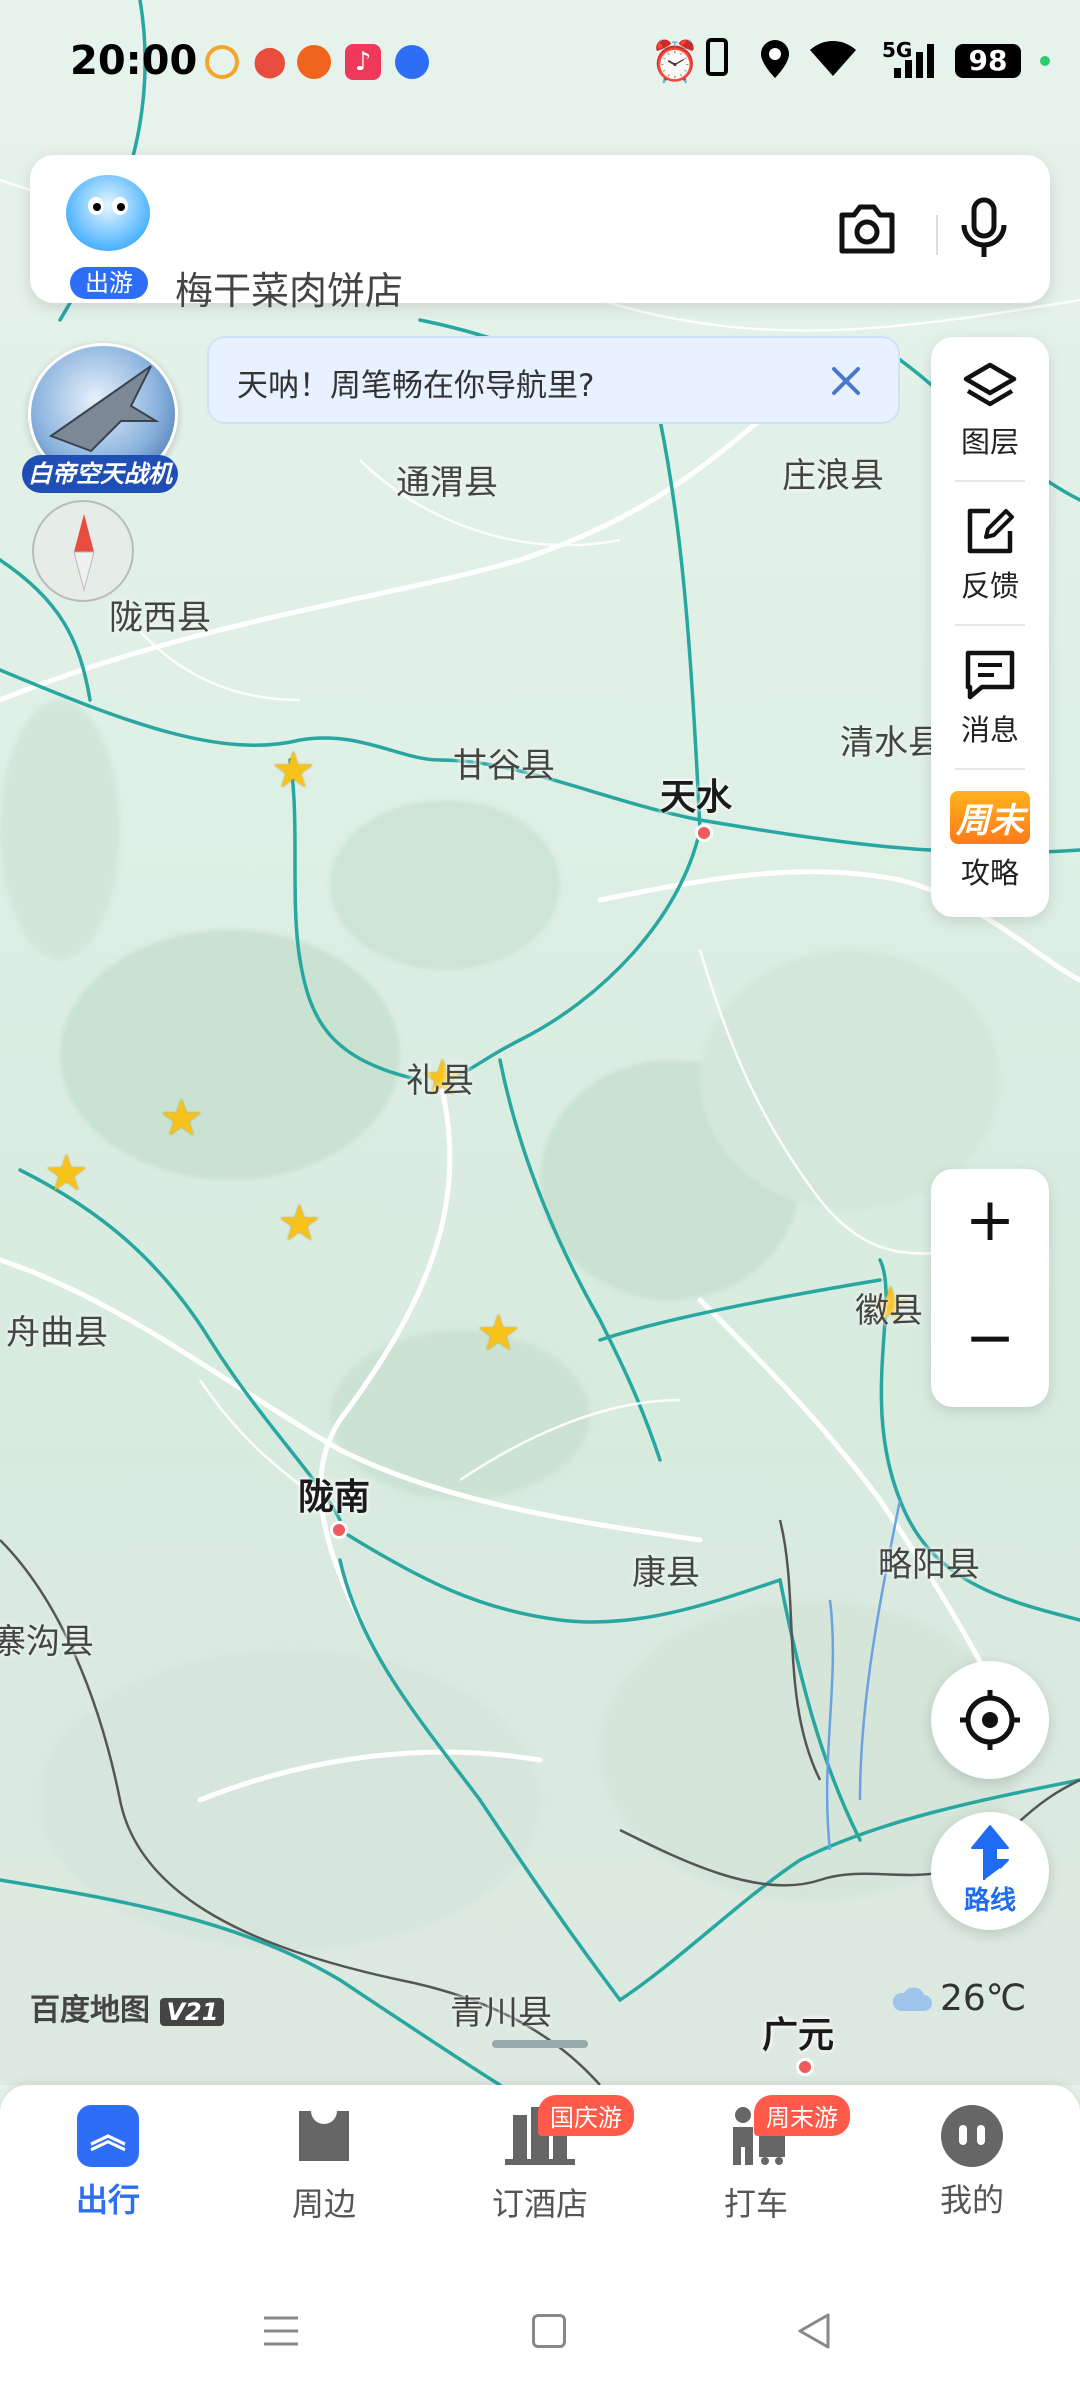  What do you see at coordinates (324, 2136) in the screenshot?
I see `nearby-icon` at bounding box center [324, 2136].